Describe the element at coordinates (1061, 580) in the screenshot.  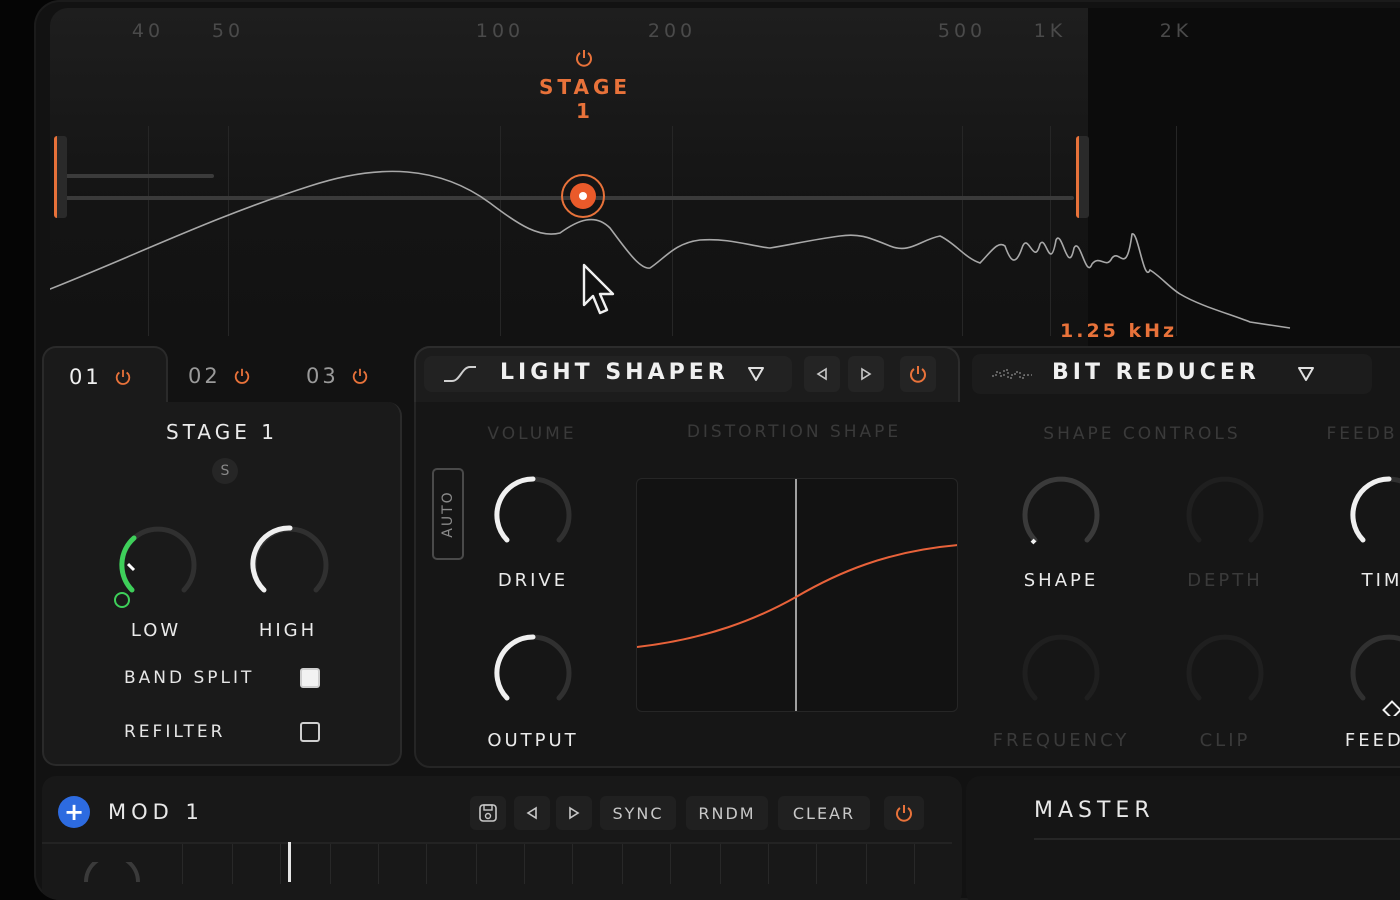
I see `shape-label: SHAPE` at that location.